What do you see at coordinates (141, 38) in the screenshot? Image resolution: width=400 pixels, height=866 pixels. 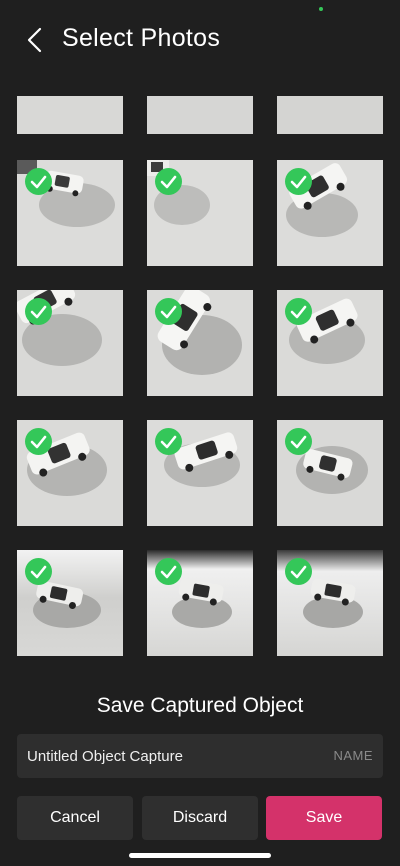 I see `page-title: Select Photos` at bounding box center [141, 38].